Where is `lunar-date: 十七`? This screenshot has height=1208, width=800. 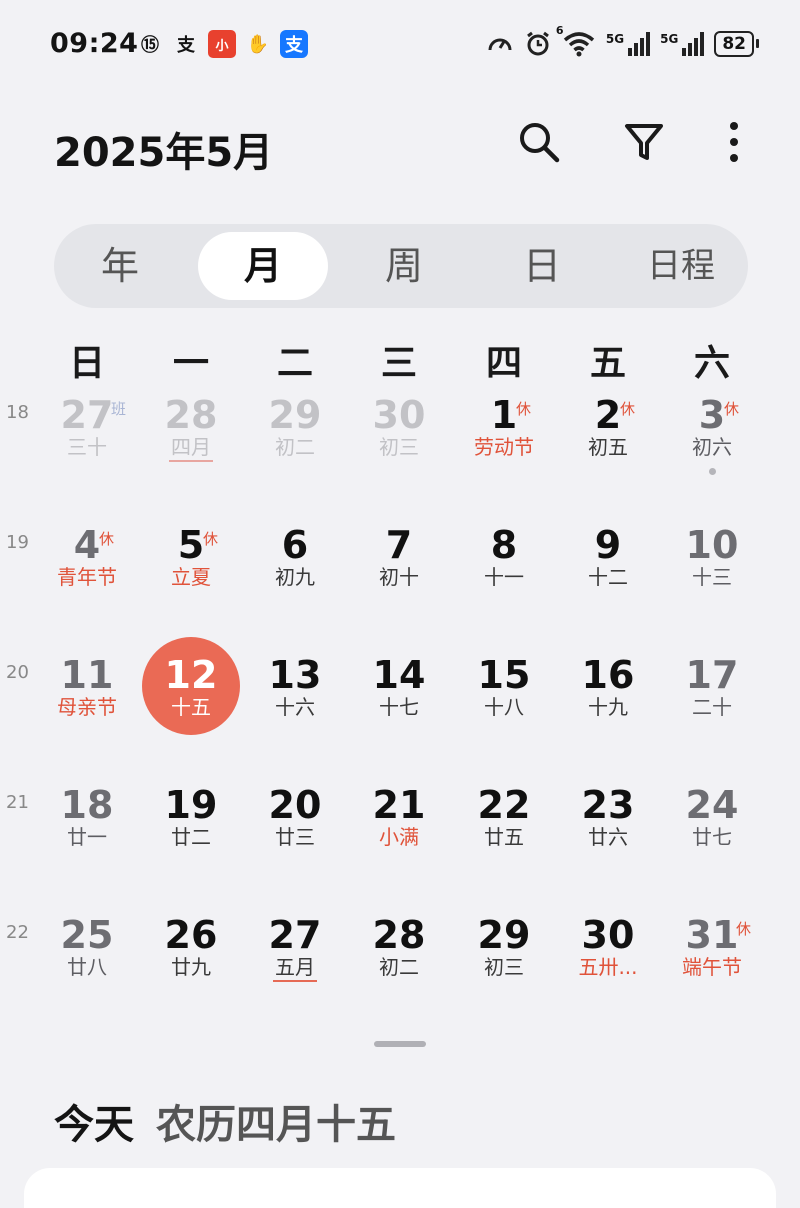
lunar-date: 十七 is located at coordinates (399, 707).